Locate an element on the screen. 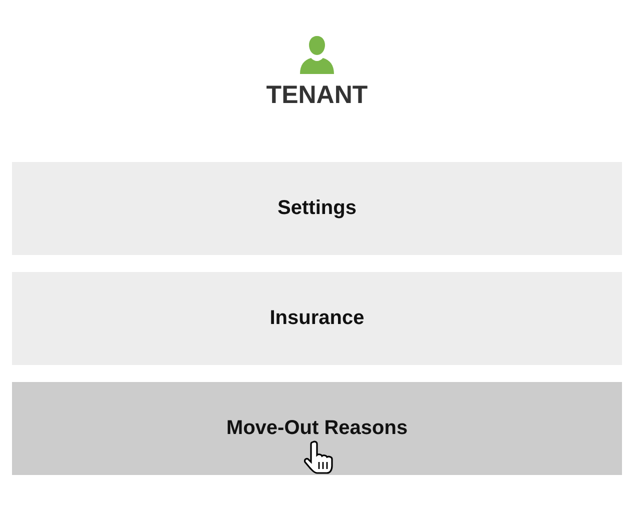  page-title: TENANT is located at coordinates (317, 95).